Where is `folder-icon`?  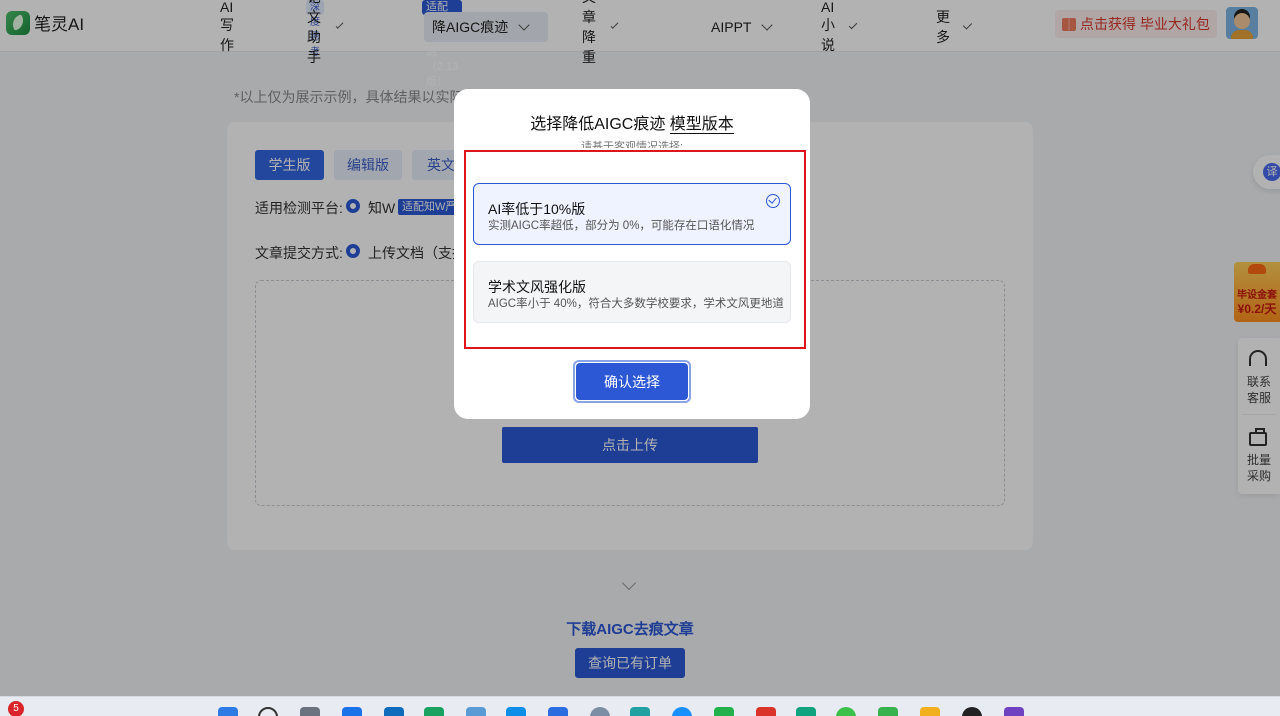 folder-icon is located at coordinates (930, 711).